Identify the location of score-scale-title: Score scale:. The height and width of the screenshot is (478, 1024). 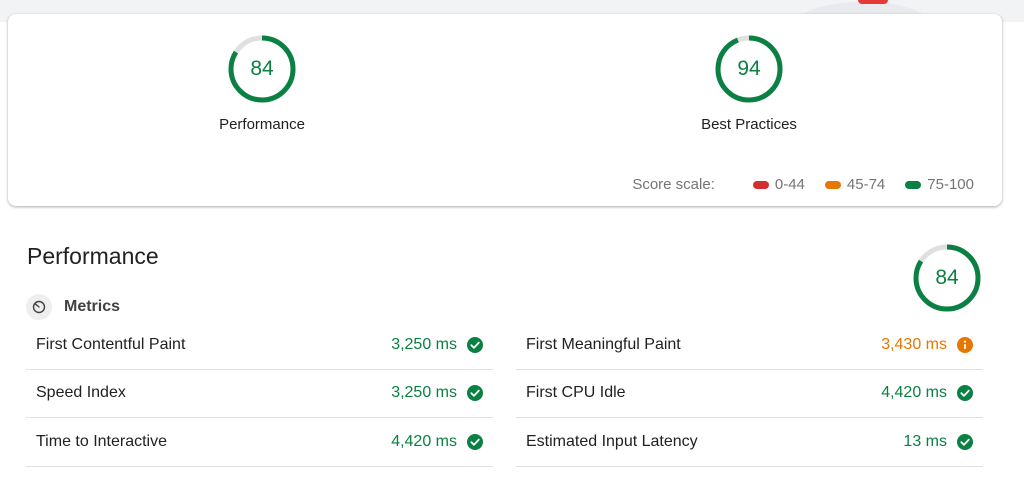
(673, 184).